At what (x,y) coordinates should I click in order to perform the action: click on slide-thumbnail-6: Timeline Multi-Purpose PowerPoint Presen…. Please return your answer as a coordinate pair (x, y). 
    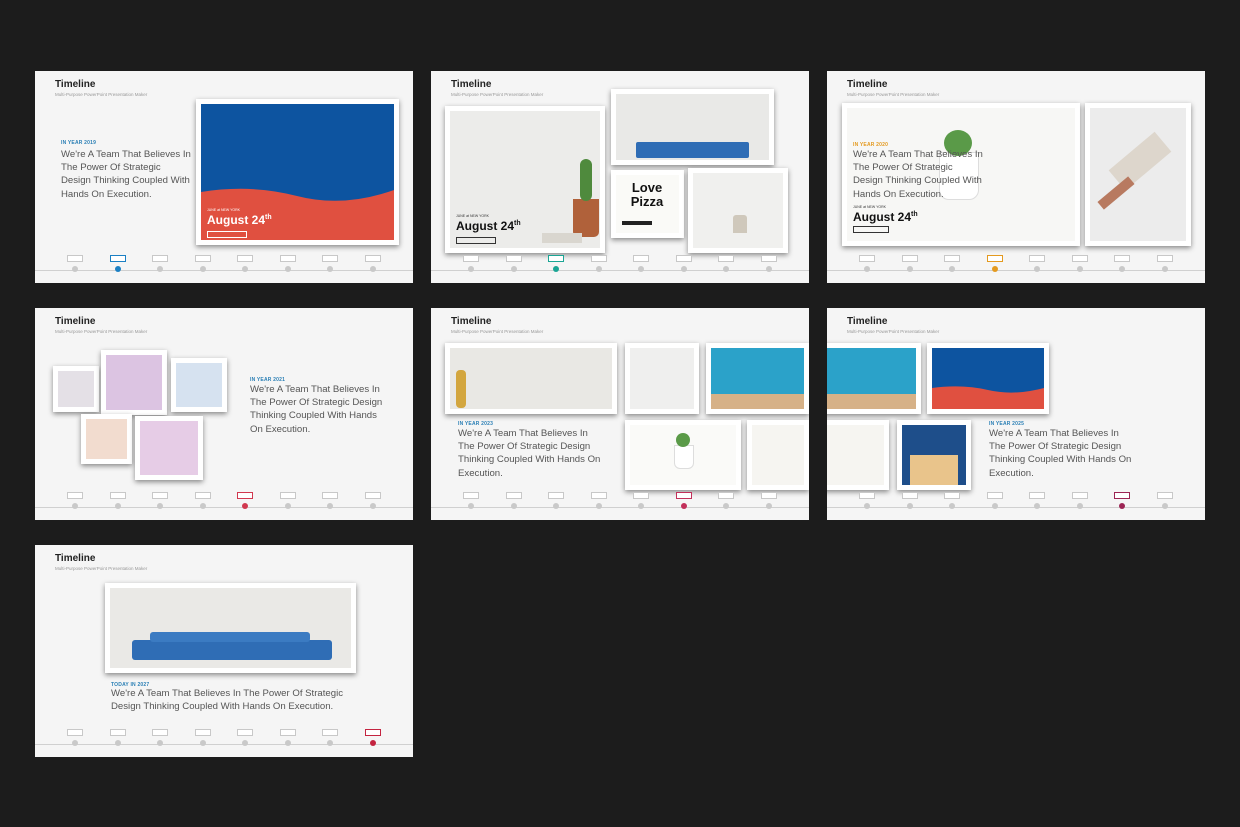
    Looking at the image, I should click on (1016, 414).